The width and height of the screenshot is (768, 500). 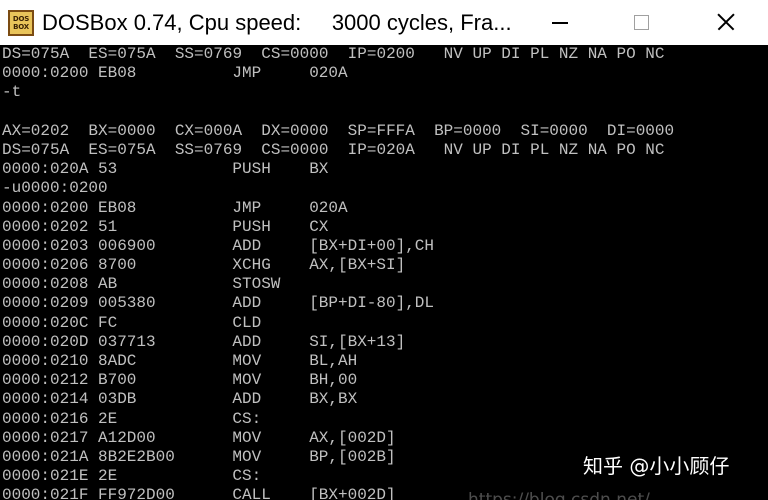 What do you see at coordinates (384, 284) in the screenshot?
I see `instruction-line: 0000:0208 AB STOSW` at bounding box center [384, 284].